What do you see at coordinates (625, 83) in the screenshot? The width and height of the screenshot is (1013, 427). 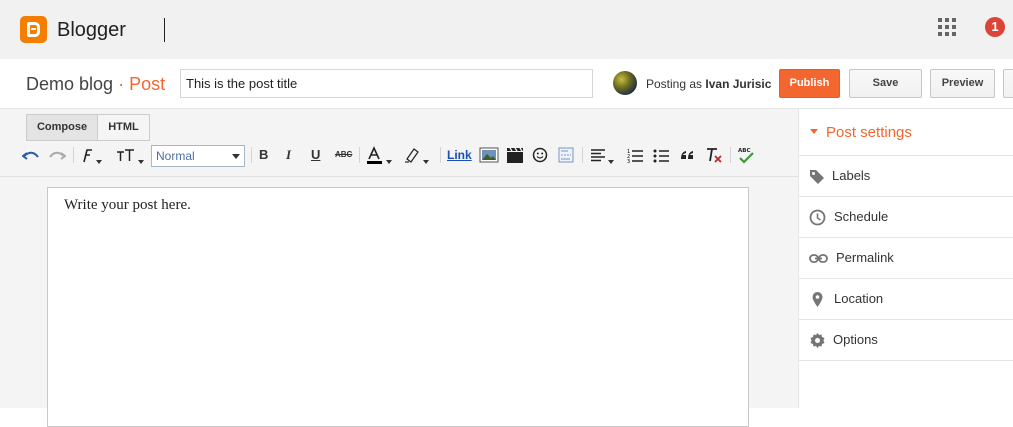 I see `author-avatar` at bounding box center [625, 83].